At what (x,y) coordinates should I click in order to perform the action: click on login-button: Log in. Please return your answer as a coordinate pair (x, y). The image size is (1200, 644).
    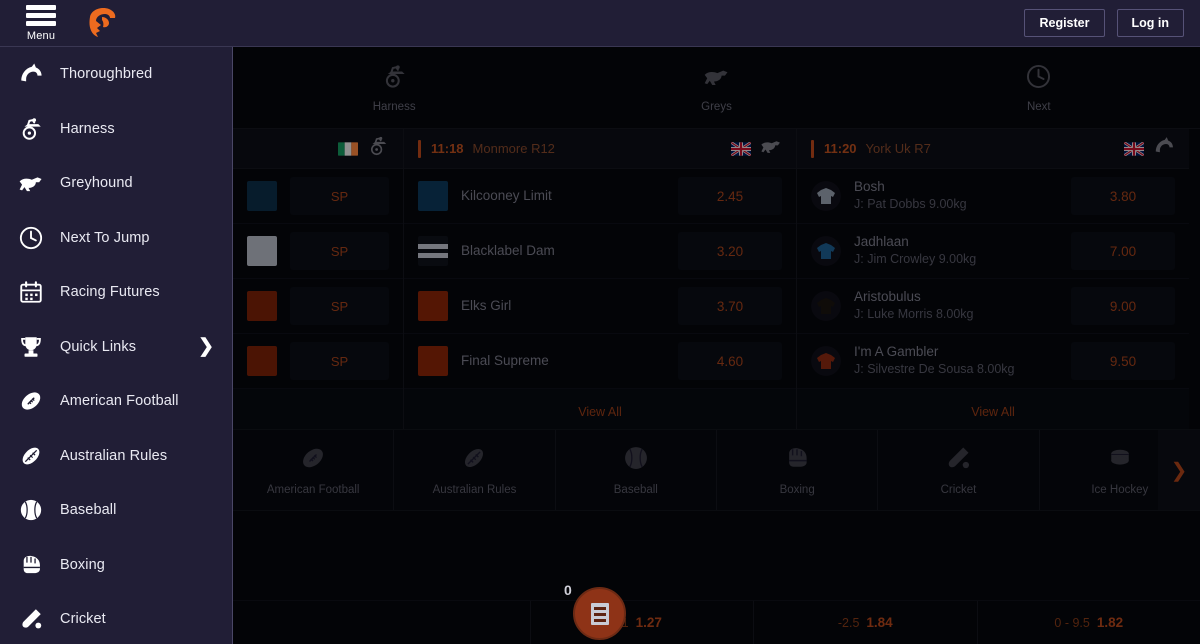
    Looking at the image, I should click on (1150, 23).